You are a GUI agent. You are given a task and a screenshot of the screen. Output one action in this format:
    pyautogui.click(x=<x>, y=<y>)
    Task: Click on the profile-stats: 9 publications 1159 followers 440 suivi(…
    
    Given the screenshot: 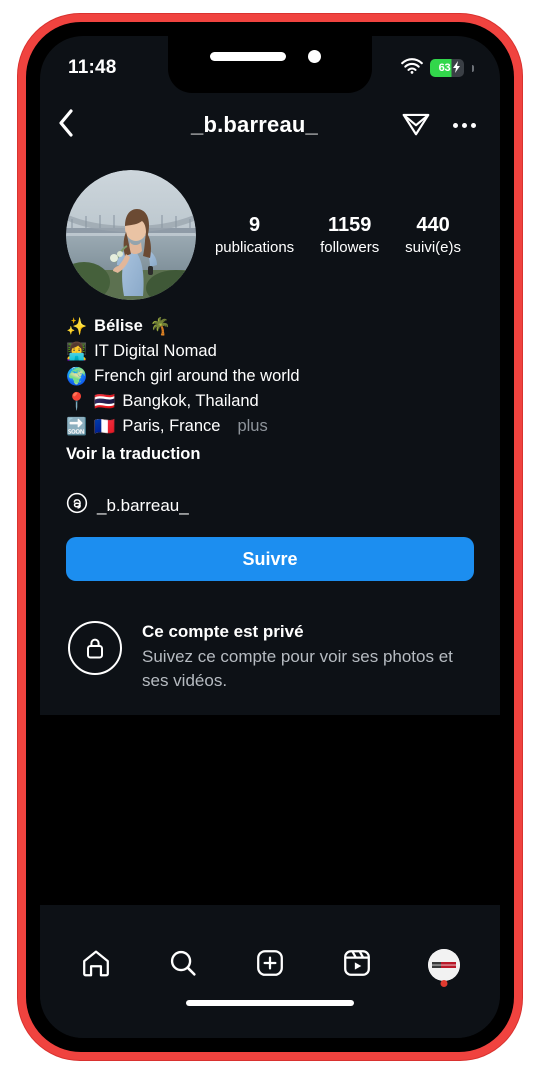 What is the action you would take?
    pyautogui.click(x=335, y=235)
    